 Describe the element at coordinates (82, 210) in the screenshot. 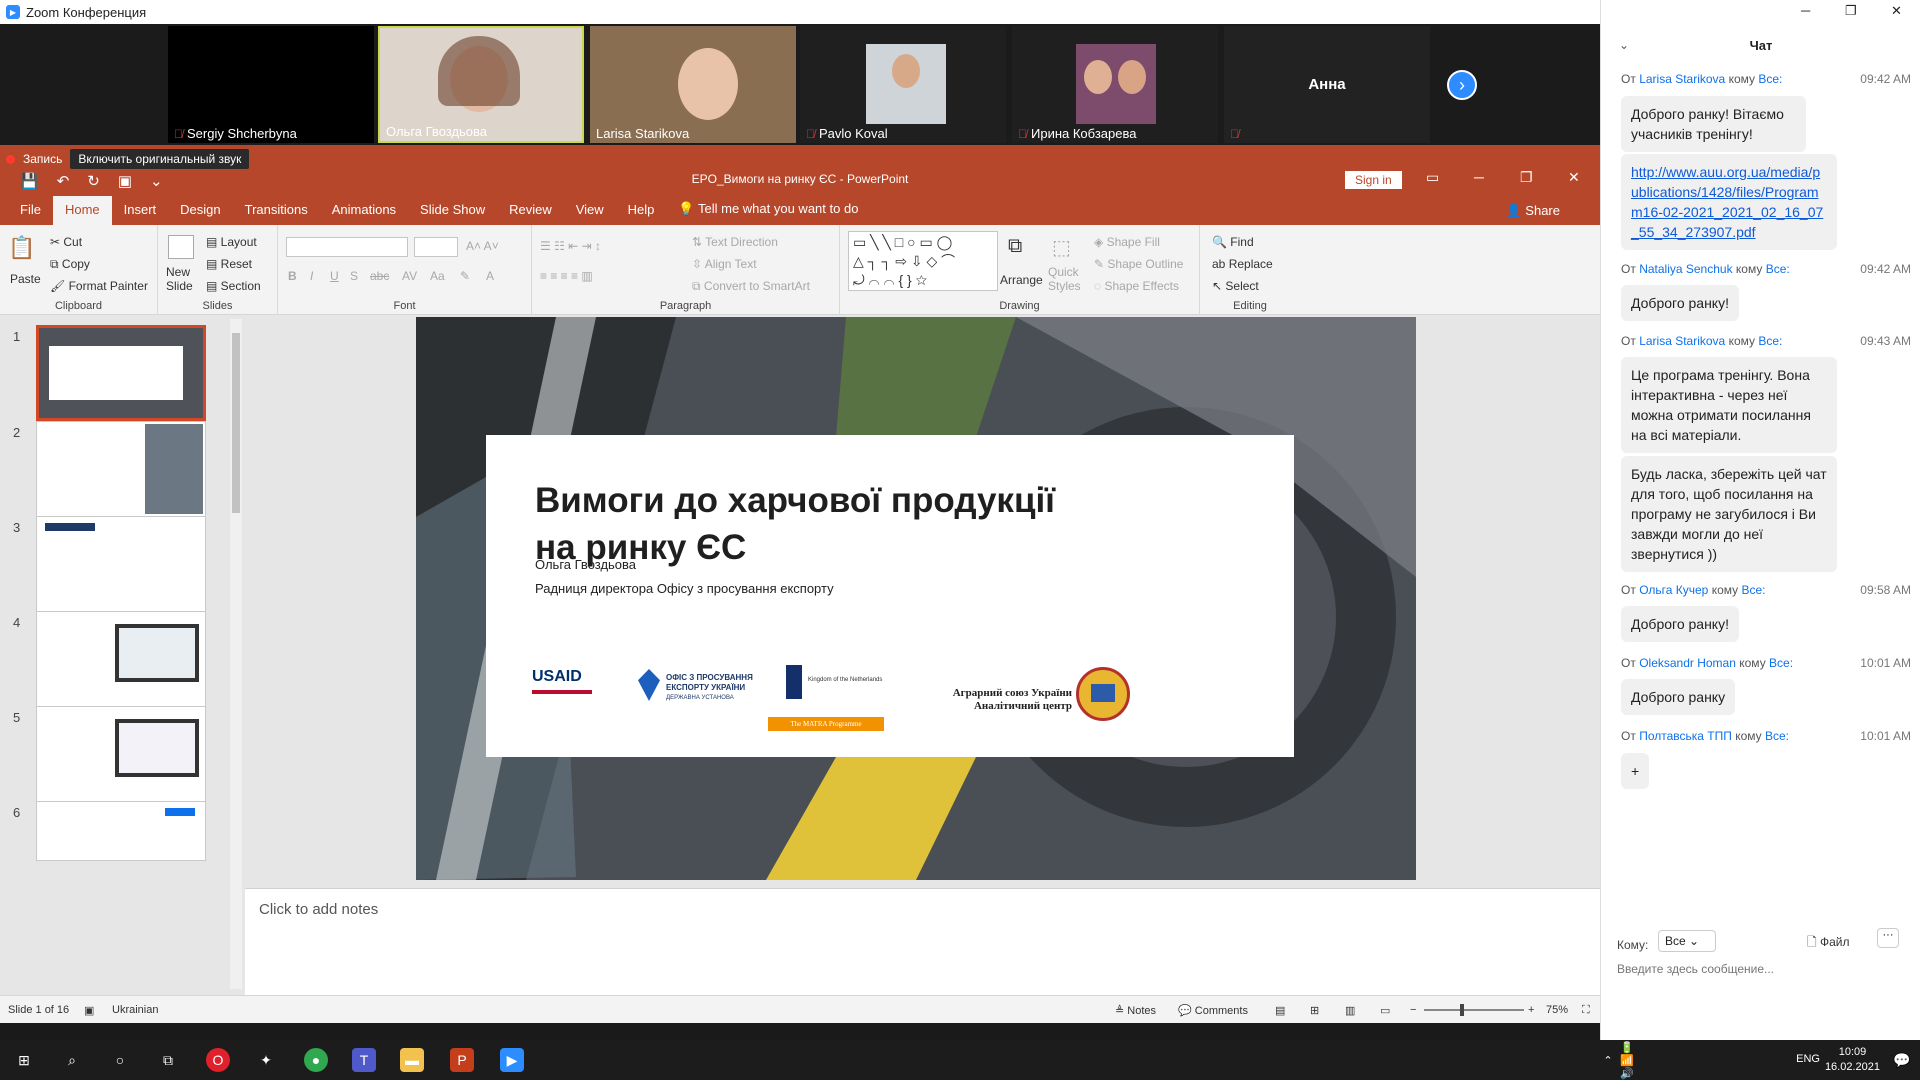

I see `tab-home: Home` at that location.